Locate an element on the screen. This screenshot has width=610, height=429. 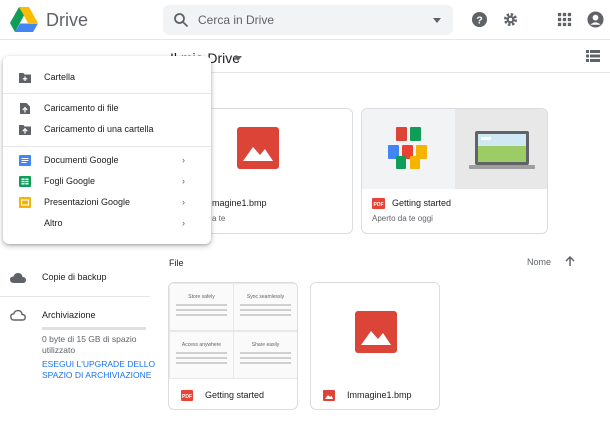
file-activity: Aperto da te oggi is located at coordinates (402, 218).